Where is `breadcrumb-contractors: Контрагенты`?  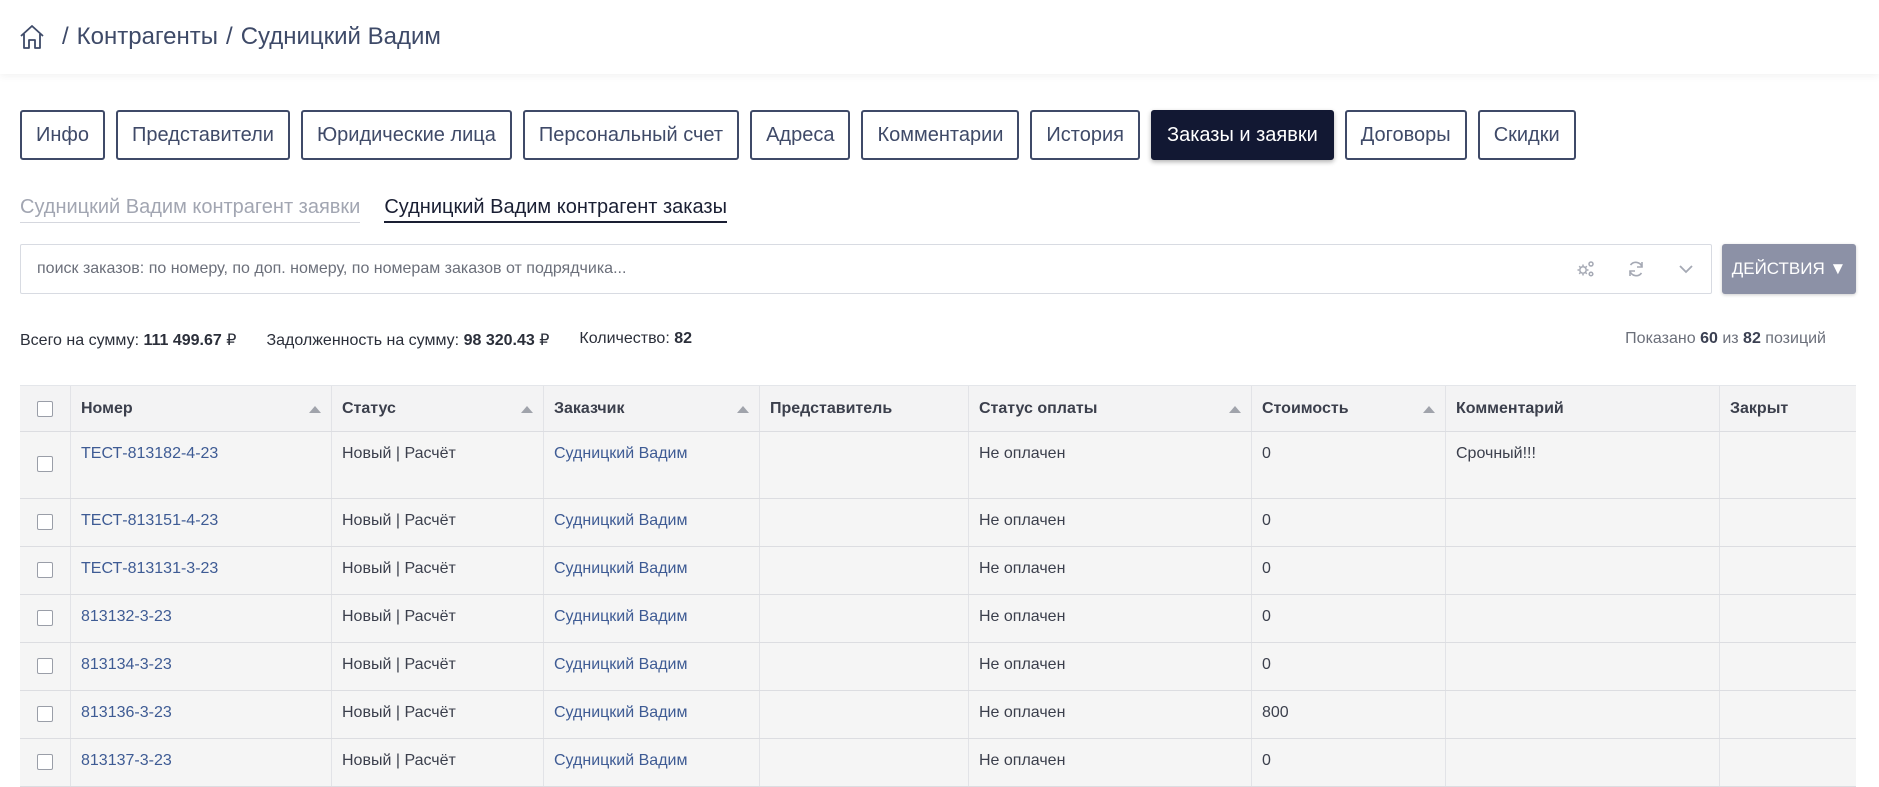
breadcrumb-contractors: Контрагенты is located at coordinates (147, 37).